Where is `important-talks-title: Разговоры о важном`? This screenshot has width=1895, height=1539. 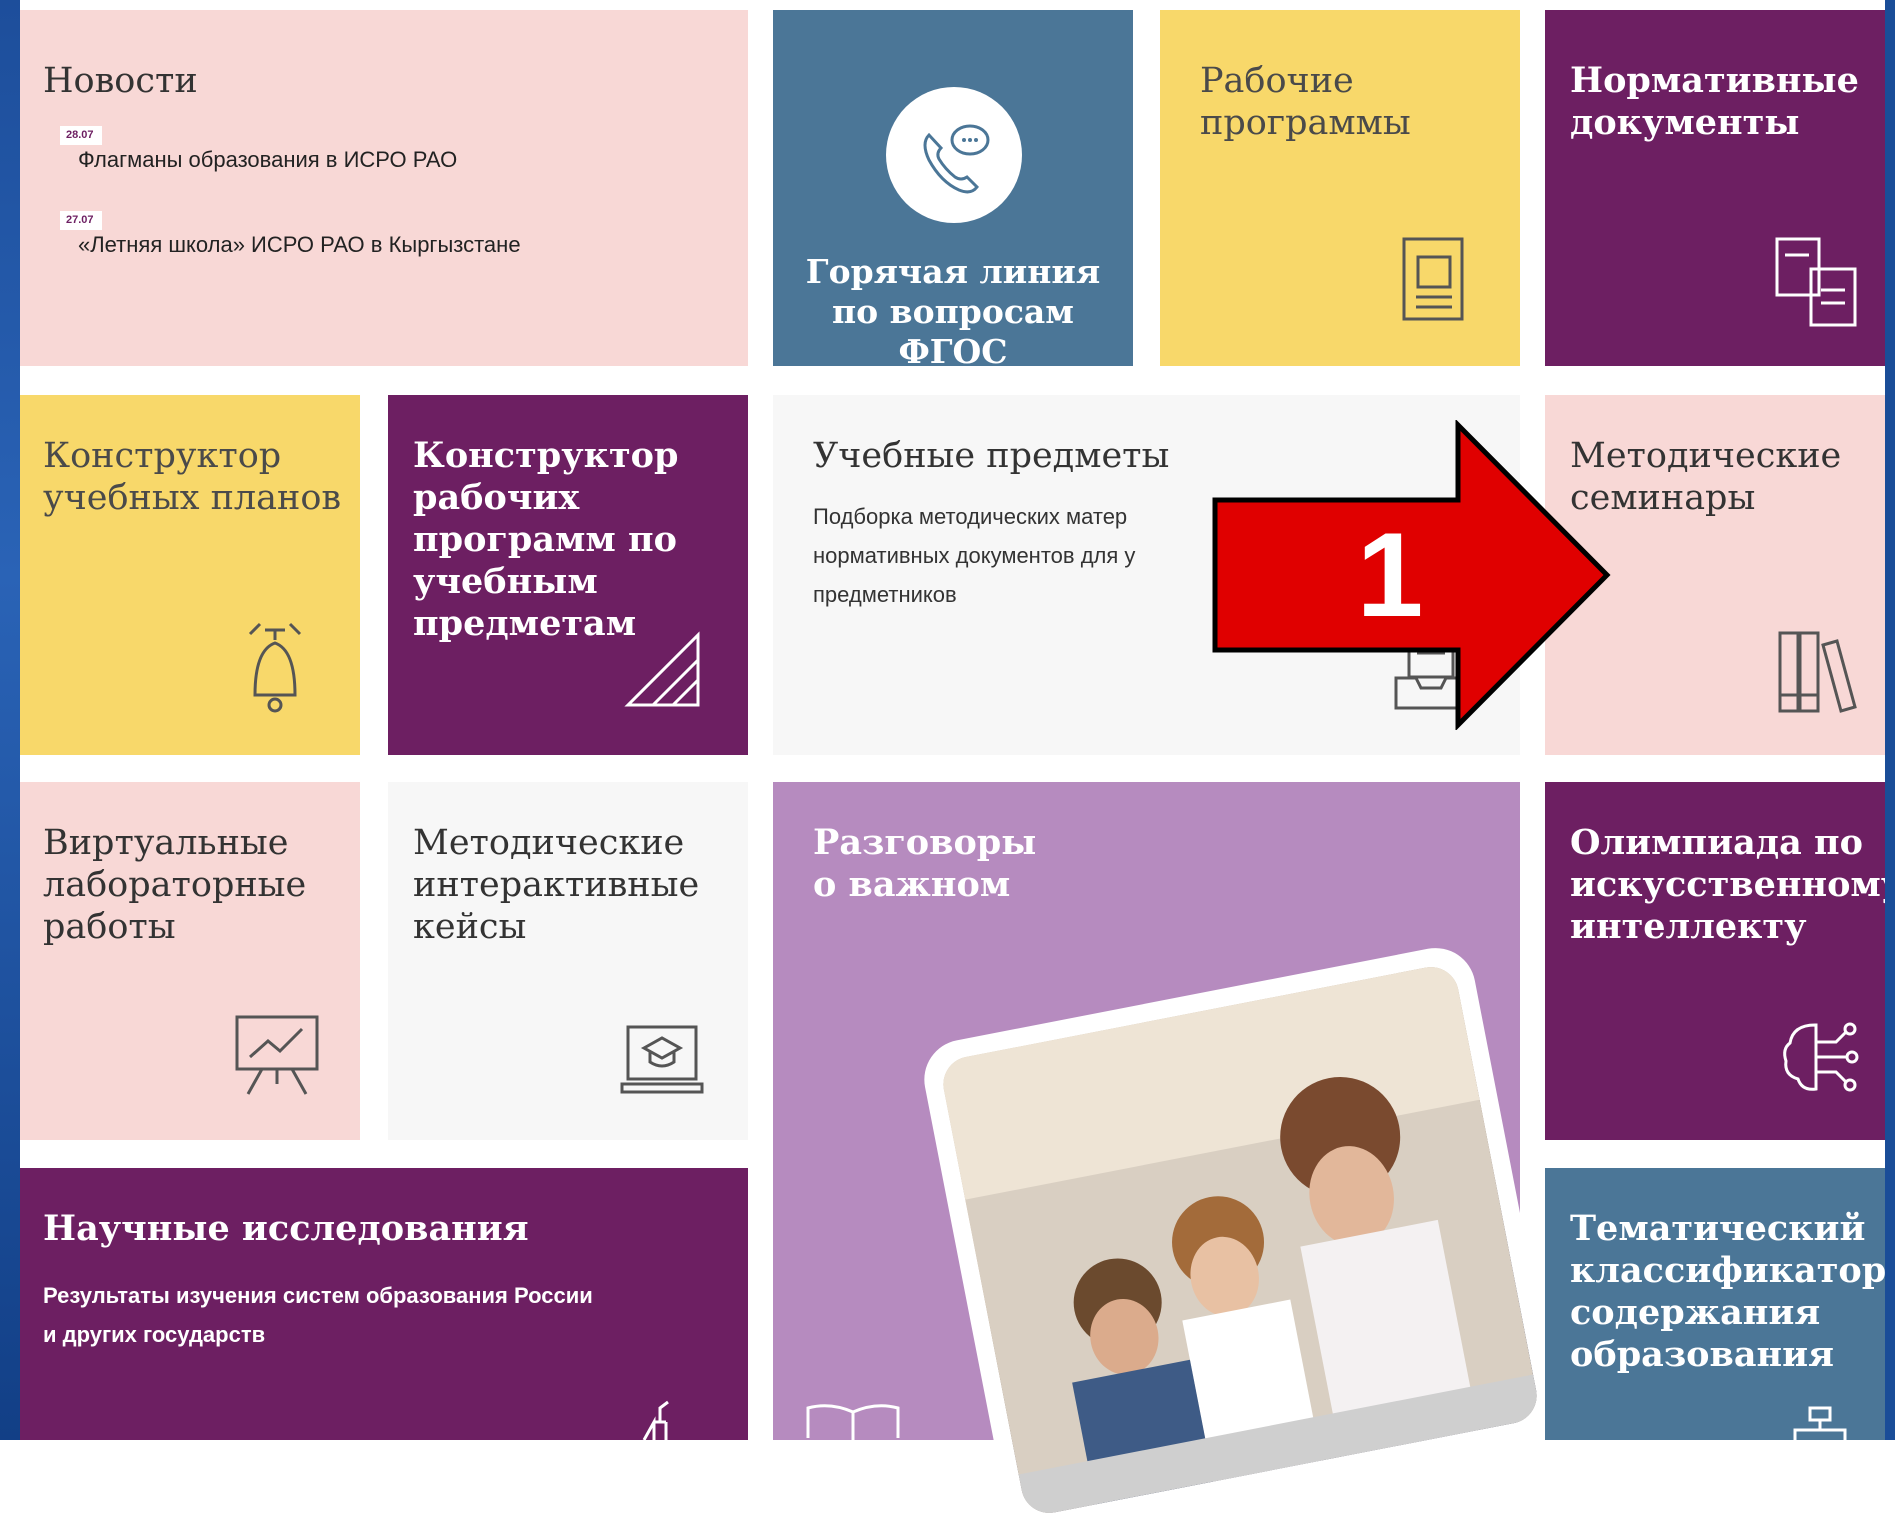 important-talks-title: Разговоры о важном is located at coordinates (925, 863).